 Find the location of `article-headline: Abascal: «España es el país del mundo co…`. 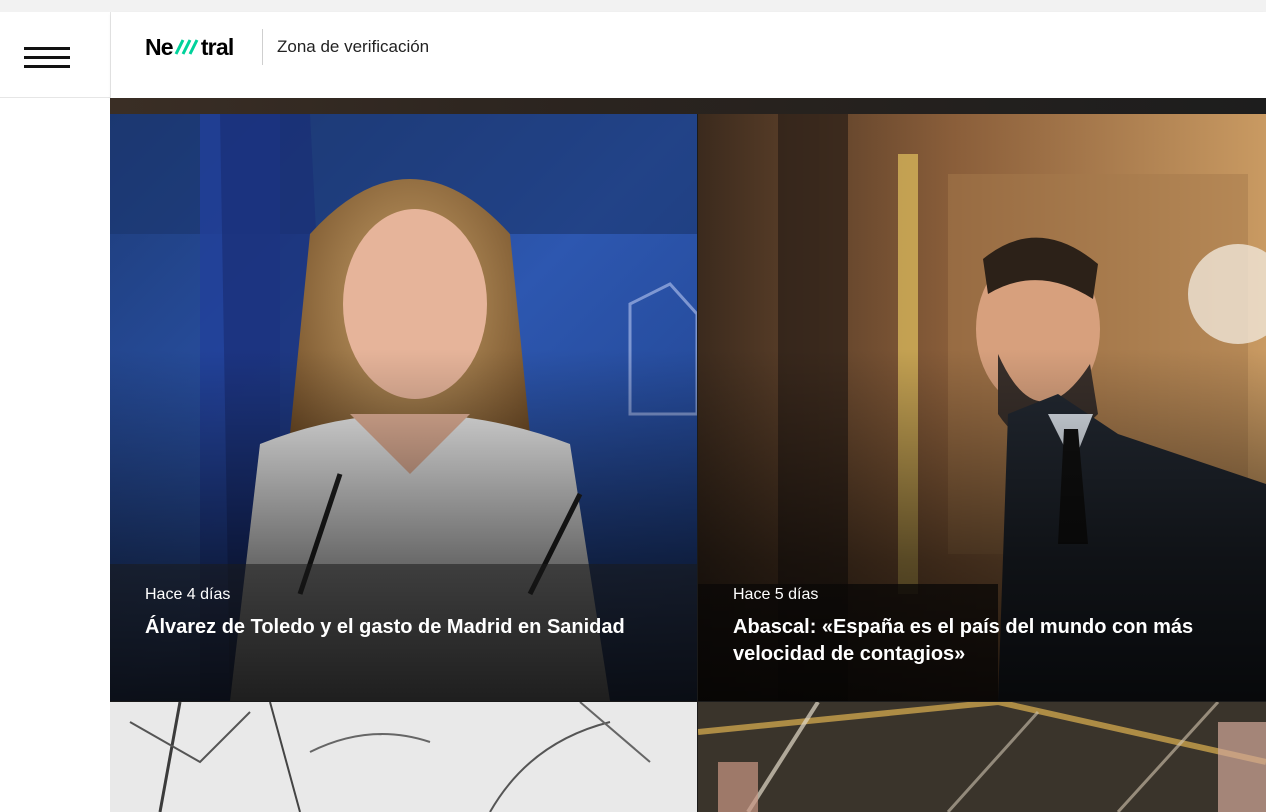

article-headline: Abascal: «España es el país del mundo co… is located at coordinates (983, 641).